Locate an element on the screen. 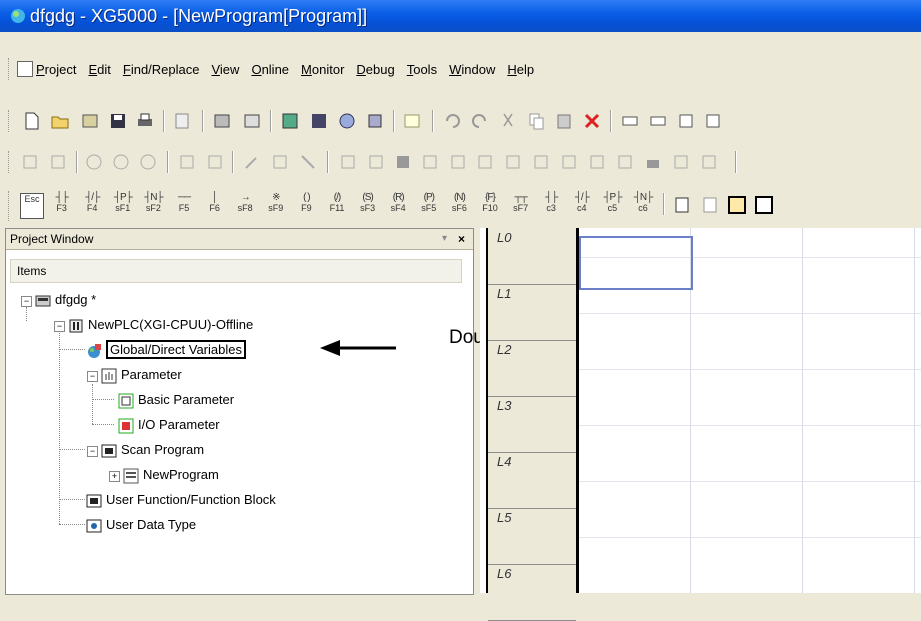  tool-f-icon is located at coordinates (485, 162).